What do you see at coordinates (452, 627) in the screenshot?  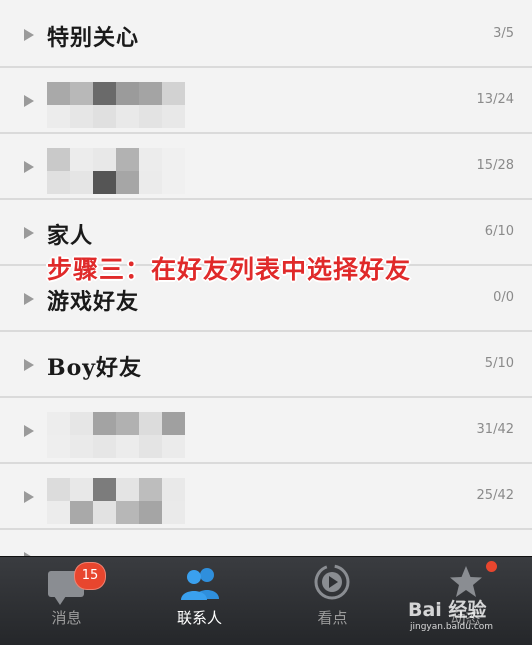 I see `watermark-site: jingyan.baidu.com` at bounding box center [452, 627].